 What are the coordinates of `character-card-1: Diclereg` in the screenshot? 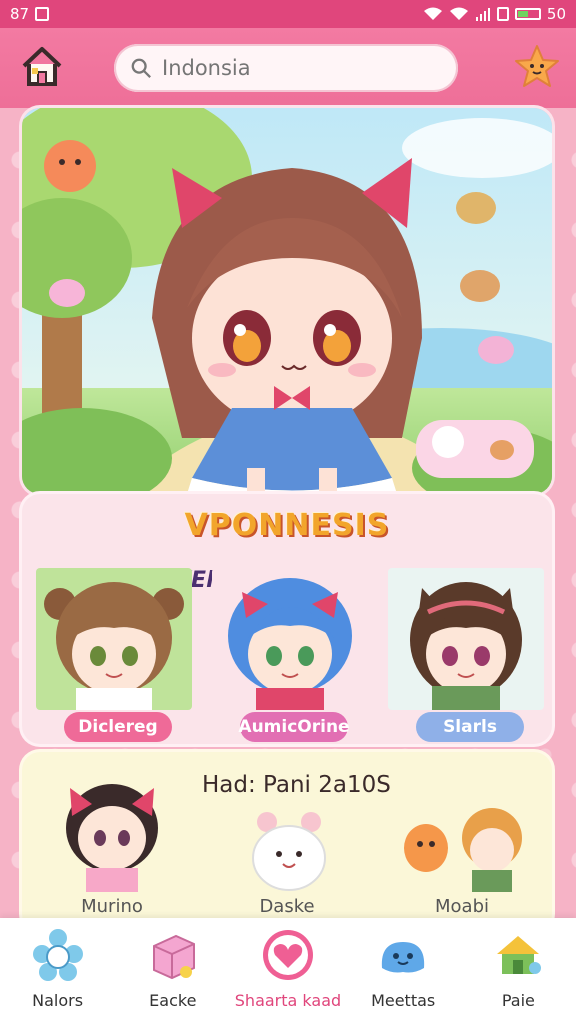 It's located at (114, 655).